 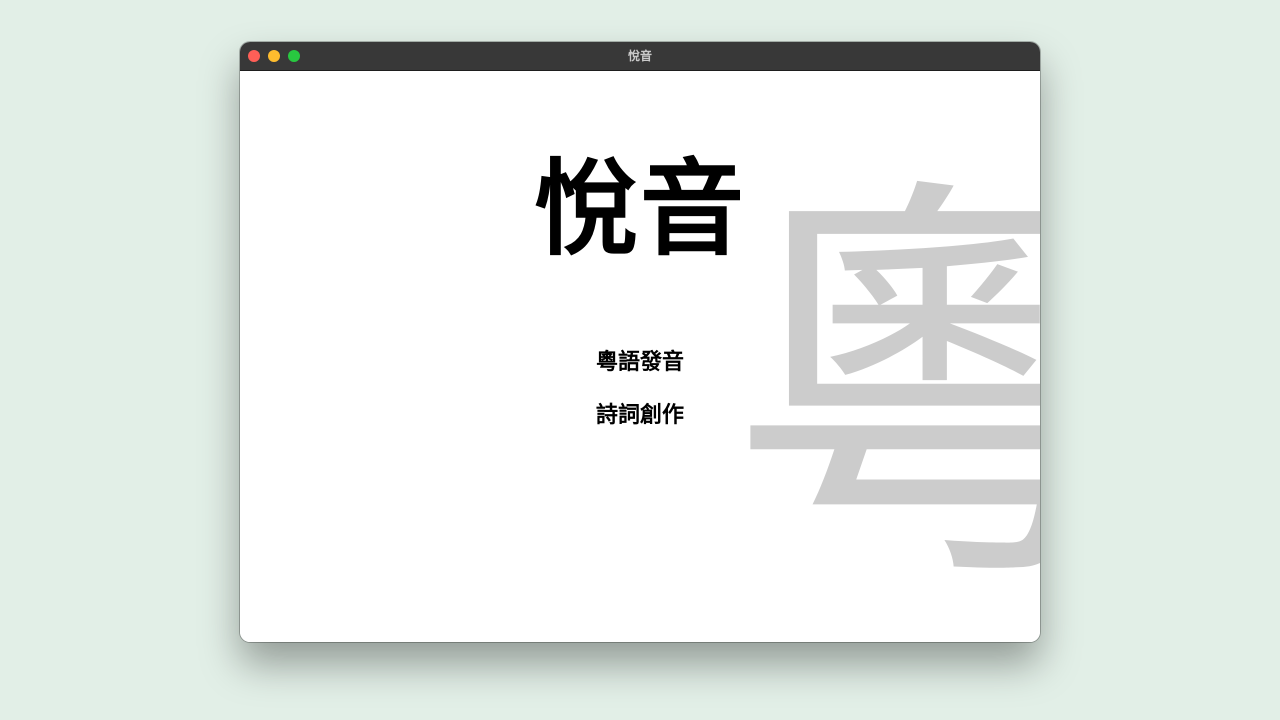 What do you see at coordinates (639, 208) in the screenshot?
I see `app-title: 悅音` at bounding box center [639, 208].